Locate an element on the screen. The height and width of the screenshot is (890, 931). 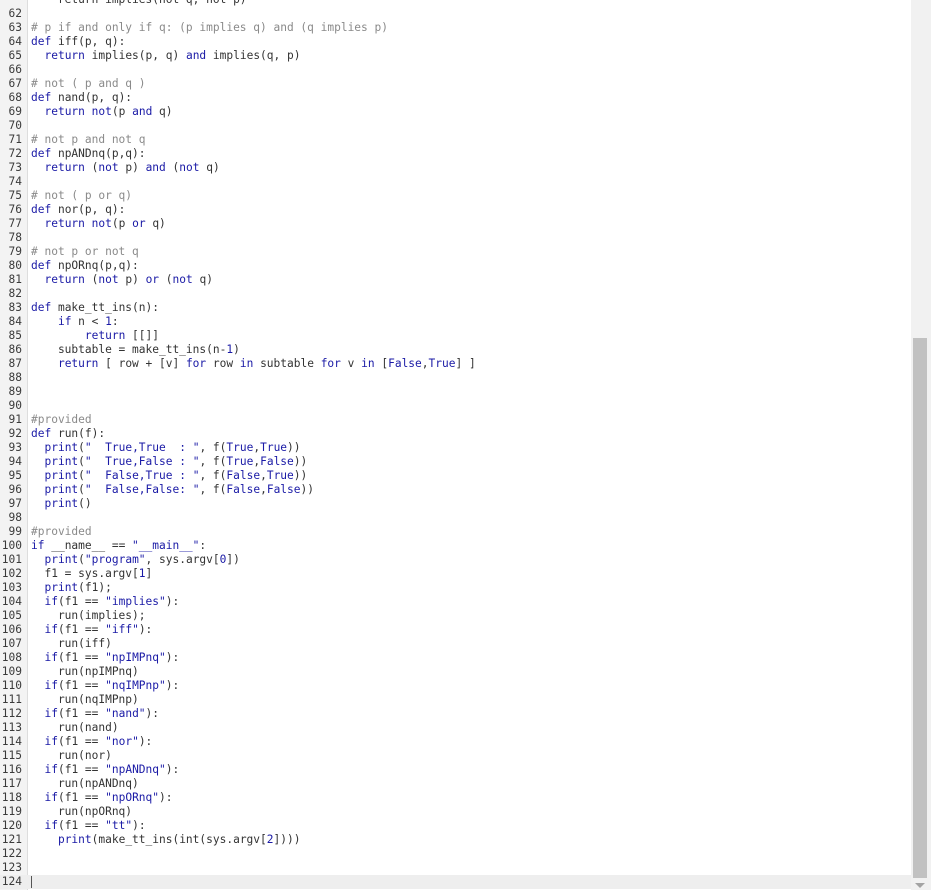
line-number: 81 is located at coordinates (15, 279).